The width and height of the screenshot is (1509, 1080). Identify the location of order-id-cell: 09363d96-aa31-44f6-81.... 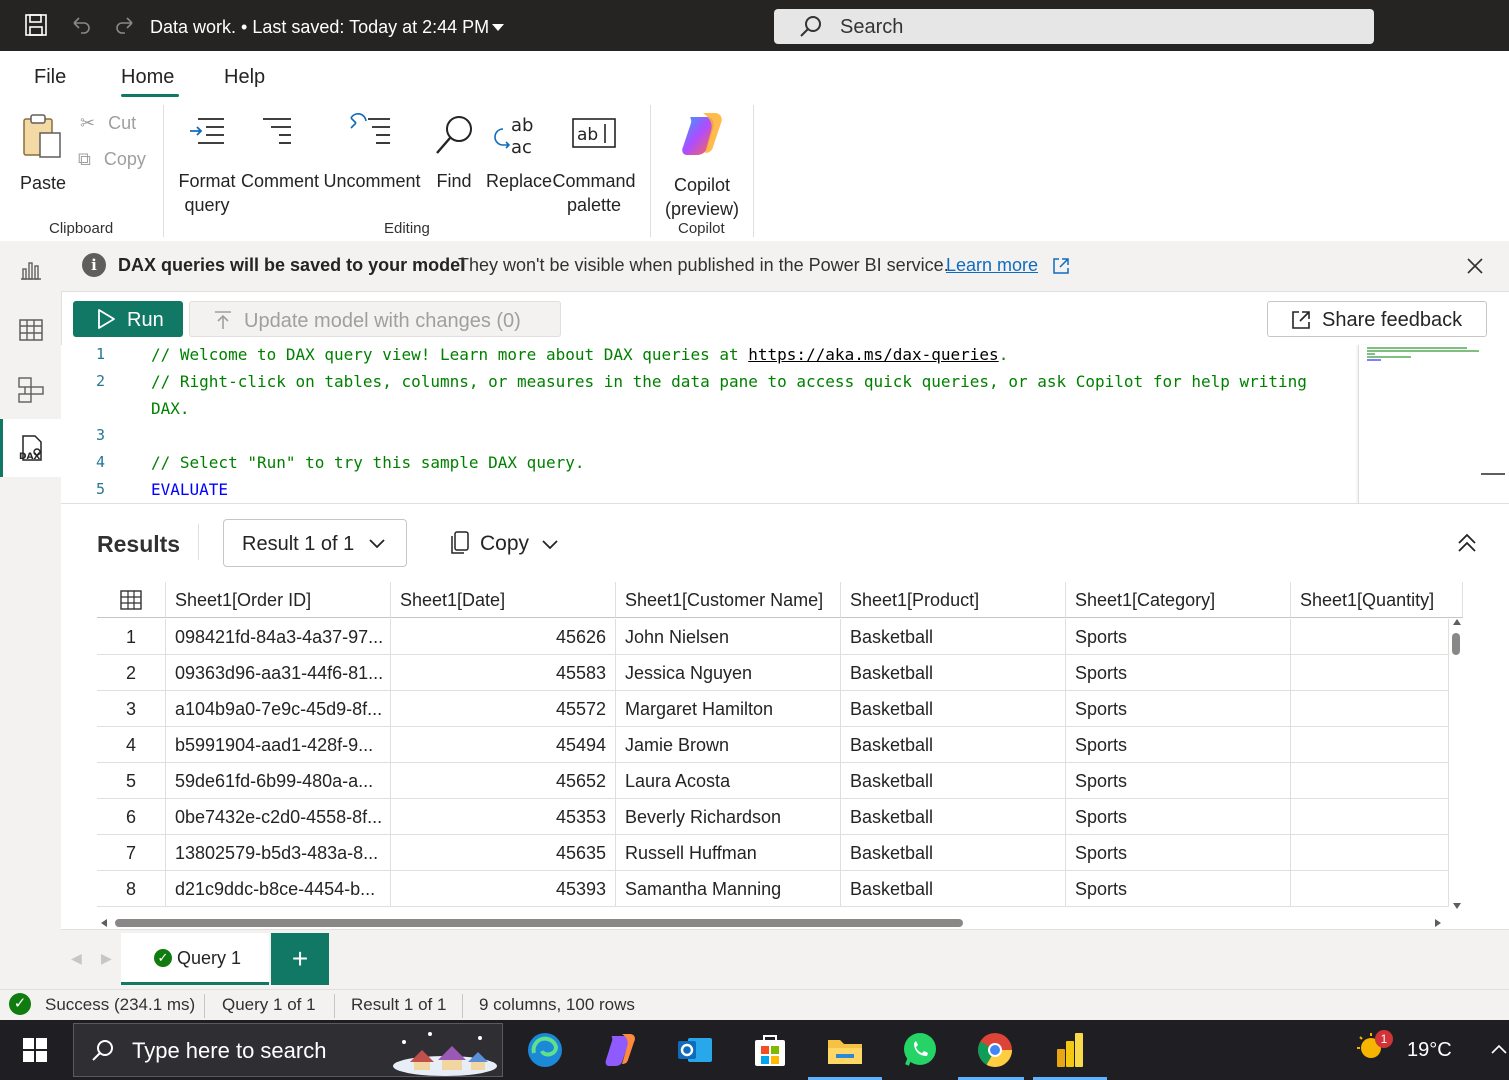
(278, 673).